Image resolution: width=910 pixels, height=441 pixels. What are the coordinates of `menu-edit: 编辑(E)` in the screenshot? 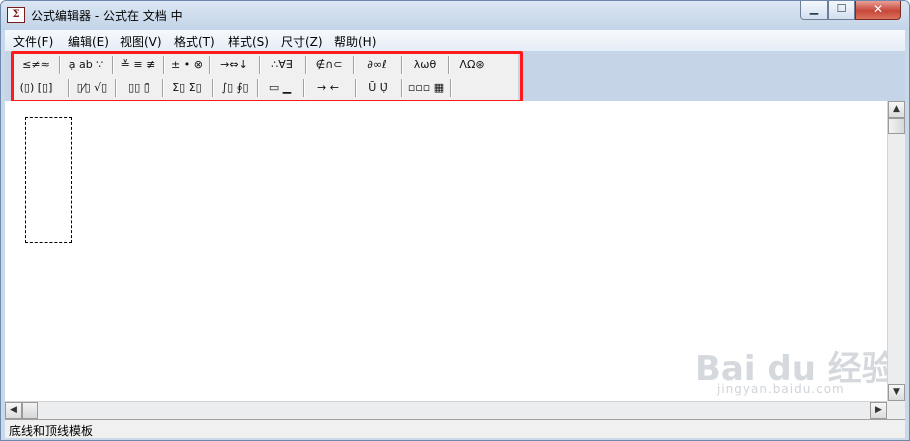 It's located at (88, 41).